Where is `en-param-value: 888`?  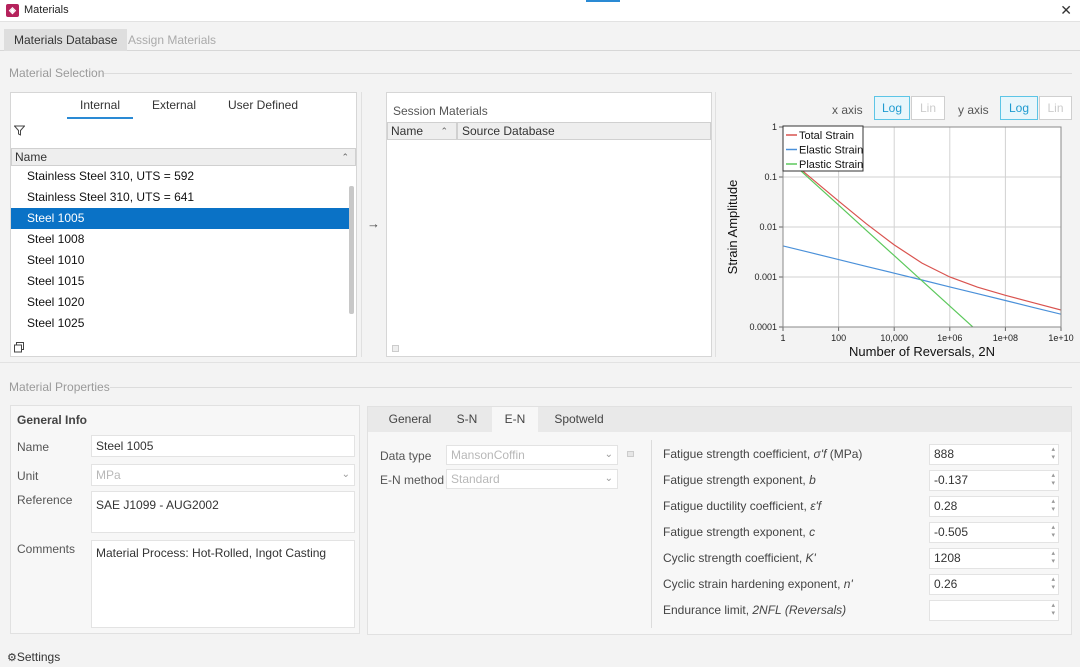
en-param-value: 888 is located at coordinates (944, 454).